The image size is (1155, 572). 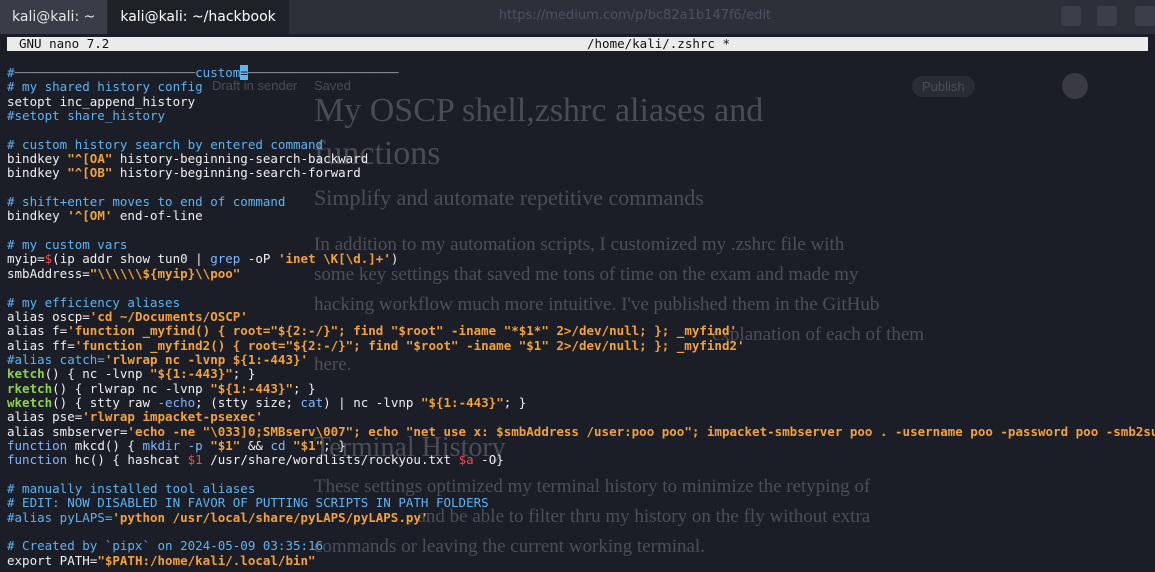 What do you see at coordinates (581, 101) in the screenshot?
I see `code-line: setopt inc_append_history` at bounding box center [581, 101].